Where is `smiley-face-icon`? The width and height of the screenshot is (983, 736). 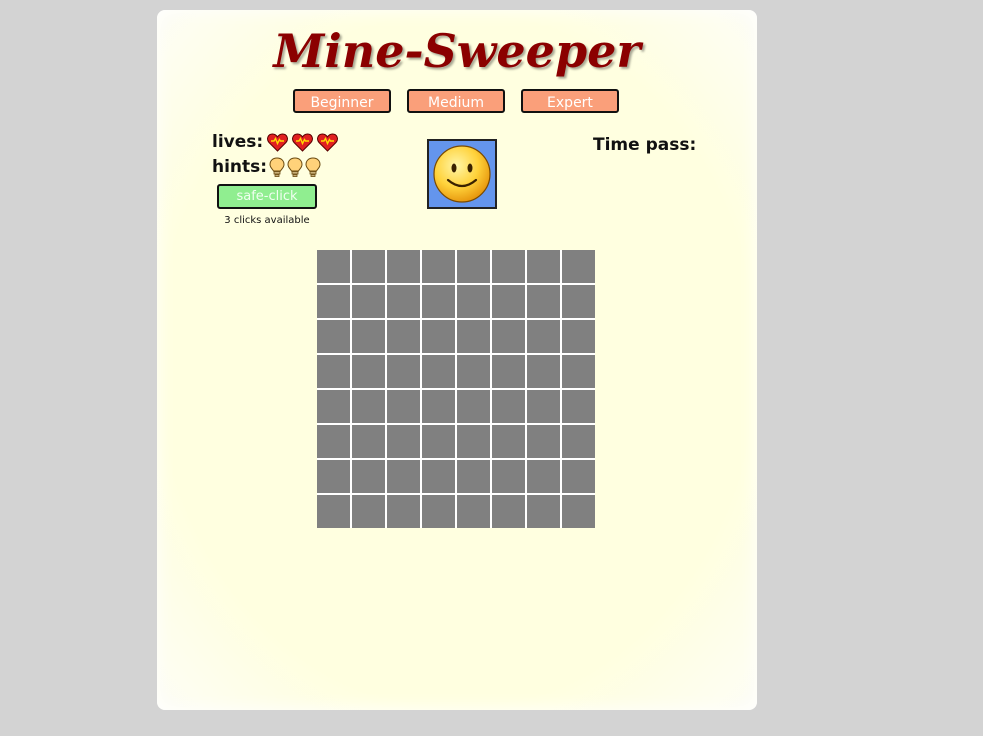
smiley-face-icon is located at coordinates (462, 174).